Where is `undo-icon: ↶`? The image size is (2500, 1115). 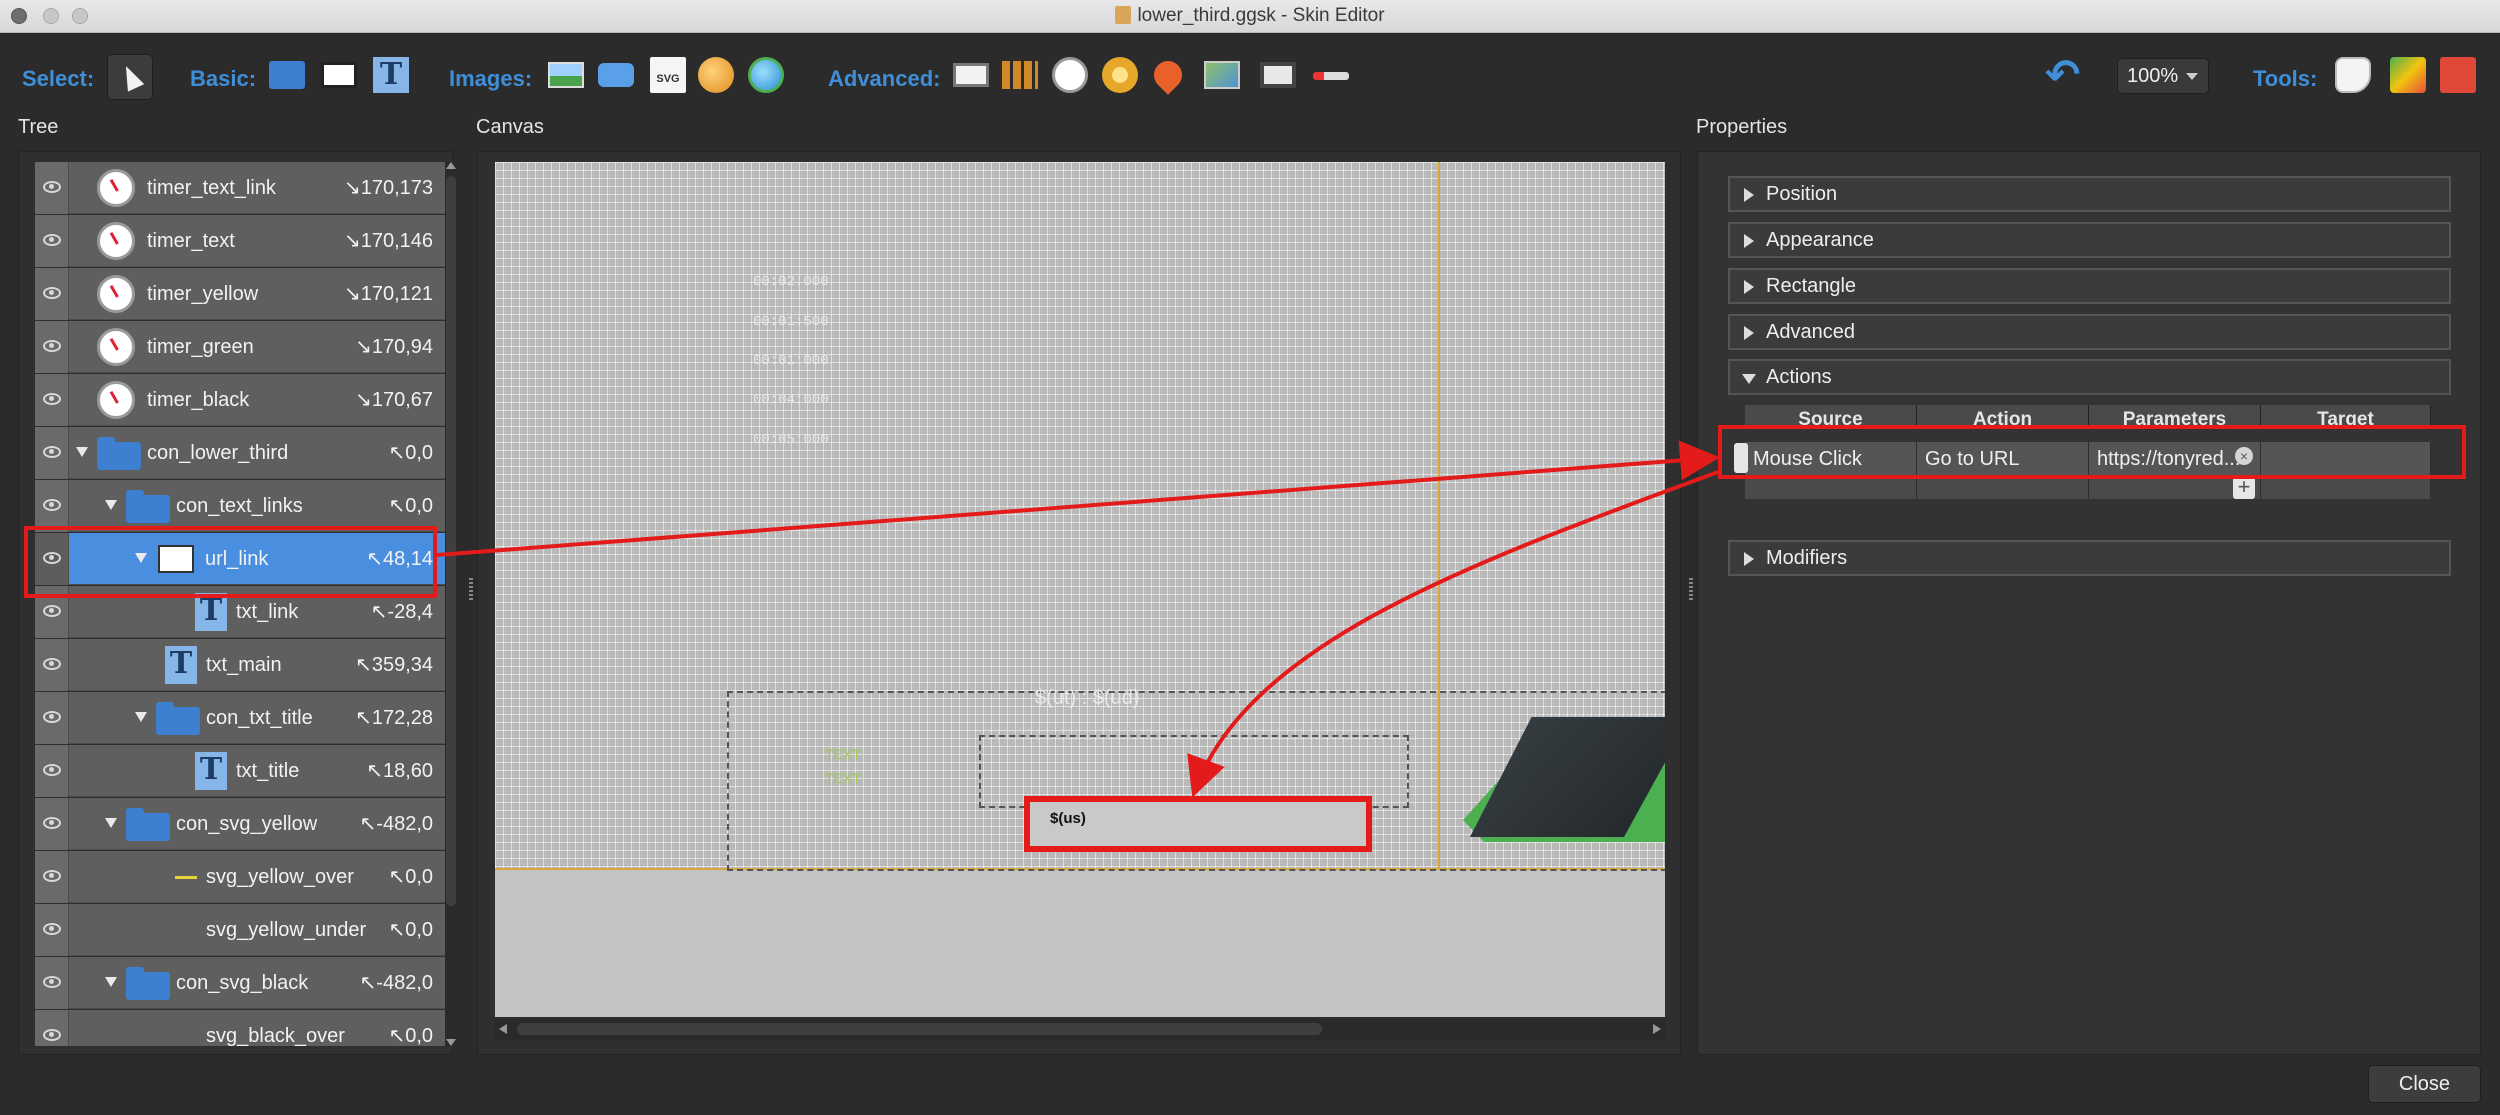
undo-icon: ↶ is located at coordinates (2063, 75).